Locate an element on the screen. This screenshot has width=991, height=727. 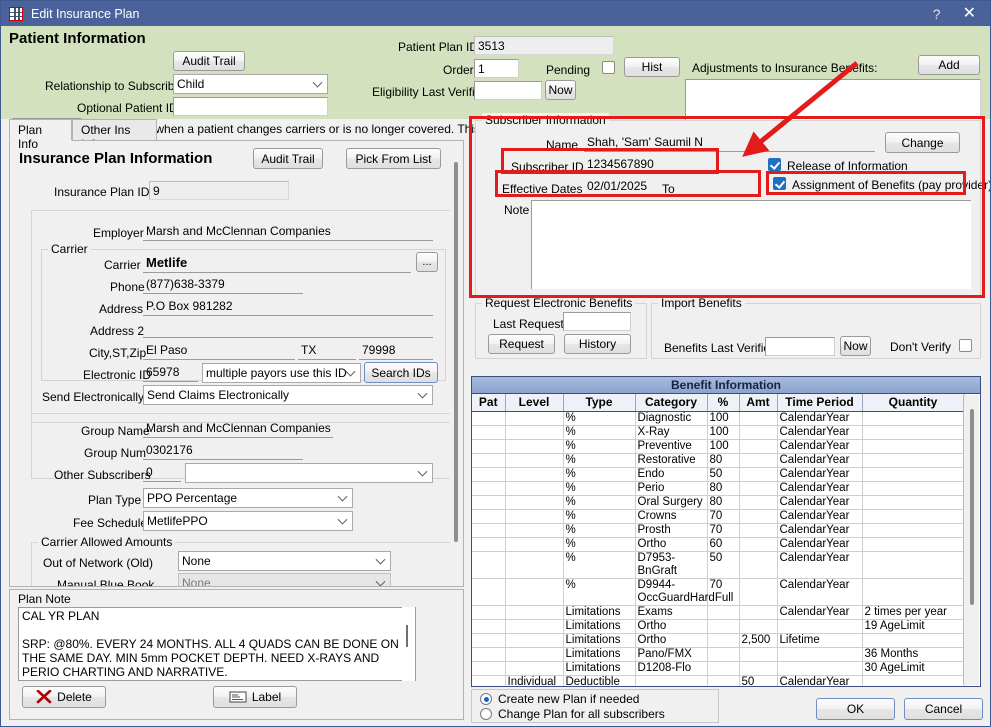
table-row: Limitations D1208-Flo 30 AgeLimit is located at coordinates (718, 668).